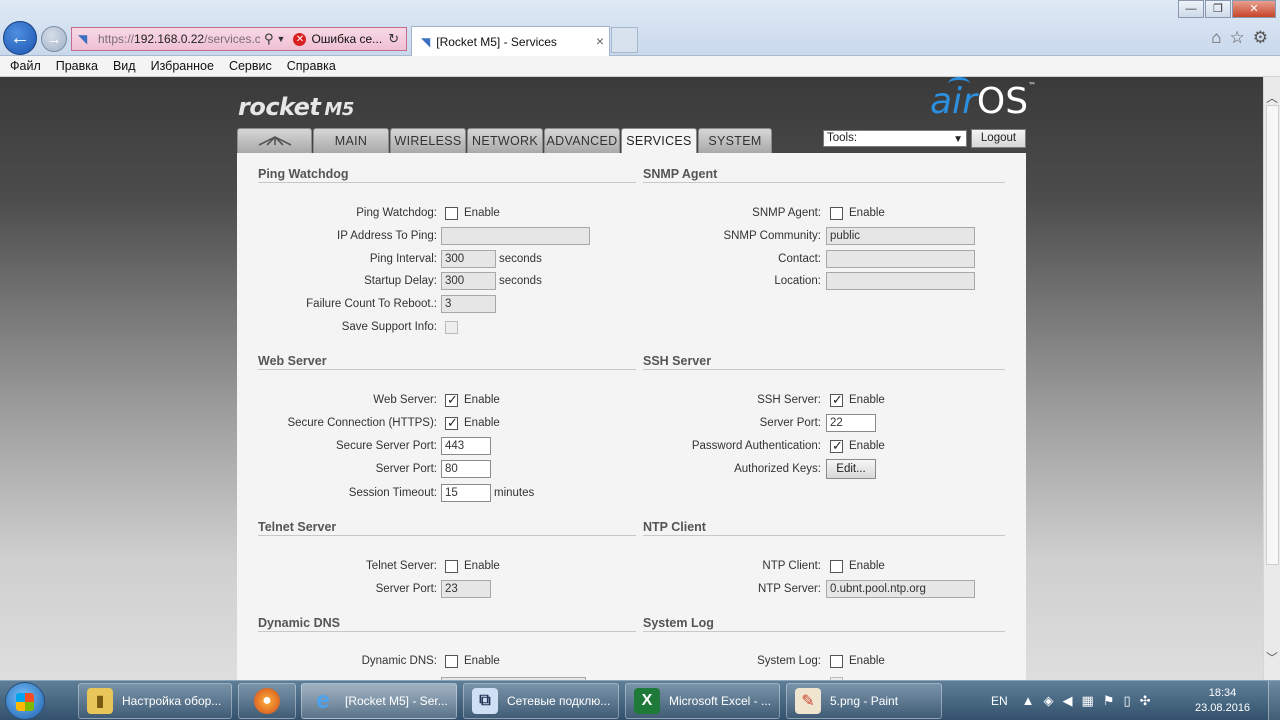 Image resolution: width=1280 pixels, height=720 pixels. I want to click on gear-icon: ⚙, so click(1260, 38).